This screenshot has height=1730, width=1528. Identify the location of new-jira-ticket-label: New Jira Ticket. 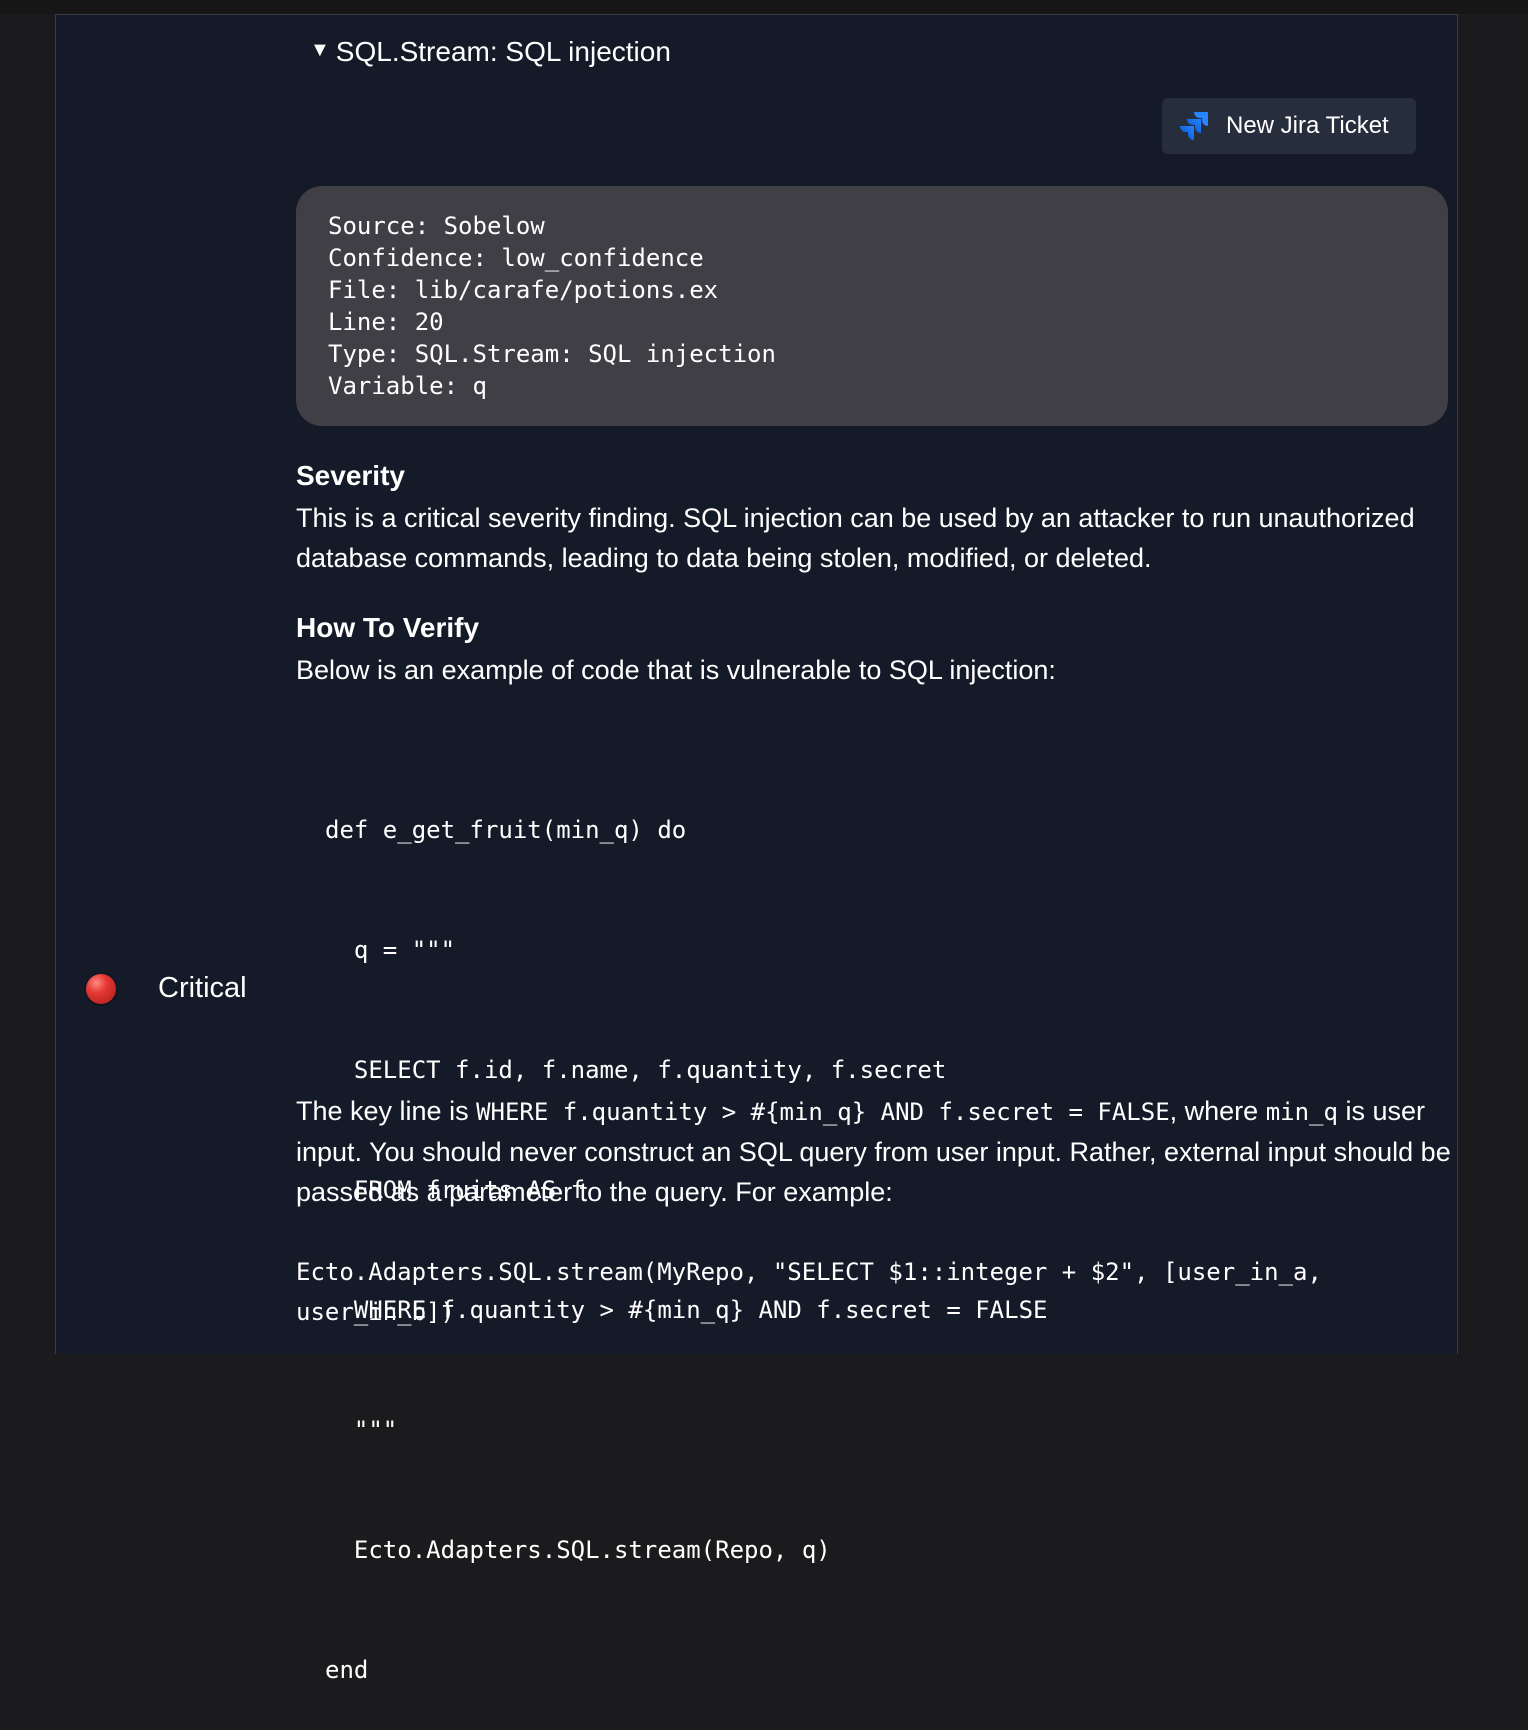
(1307, 125).